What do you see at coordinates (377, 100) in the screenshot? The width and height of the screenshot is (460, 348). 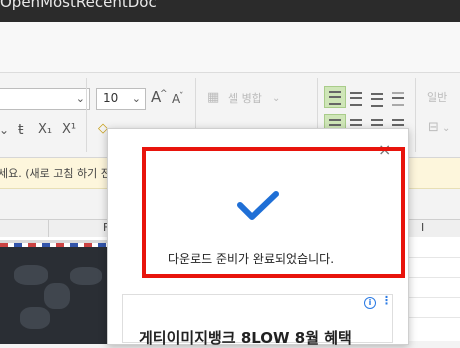 I see `align-bottom-icon` at bounding box center [377, 100].